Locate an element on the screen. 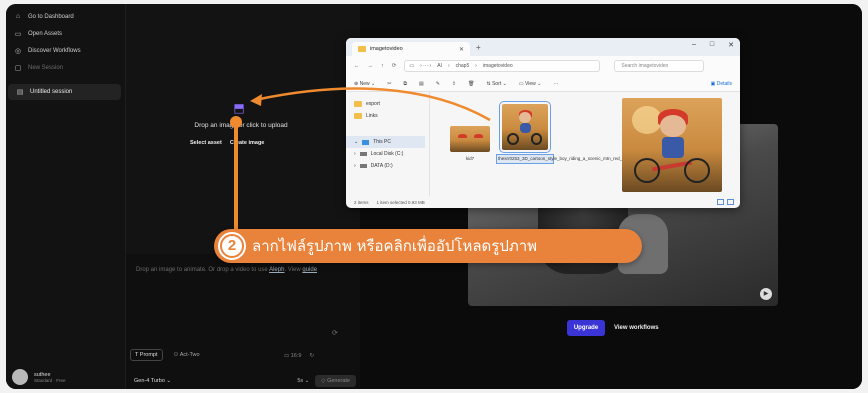 The image size is (868, 393). forward-icon: → is located at coordinates (371, 66).